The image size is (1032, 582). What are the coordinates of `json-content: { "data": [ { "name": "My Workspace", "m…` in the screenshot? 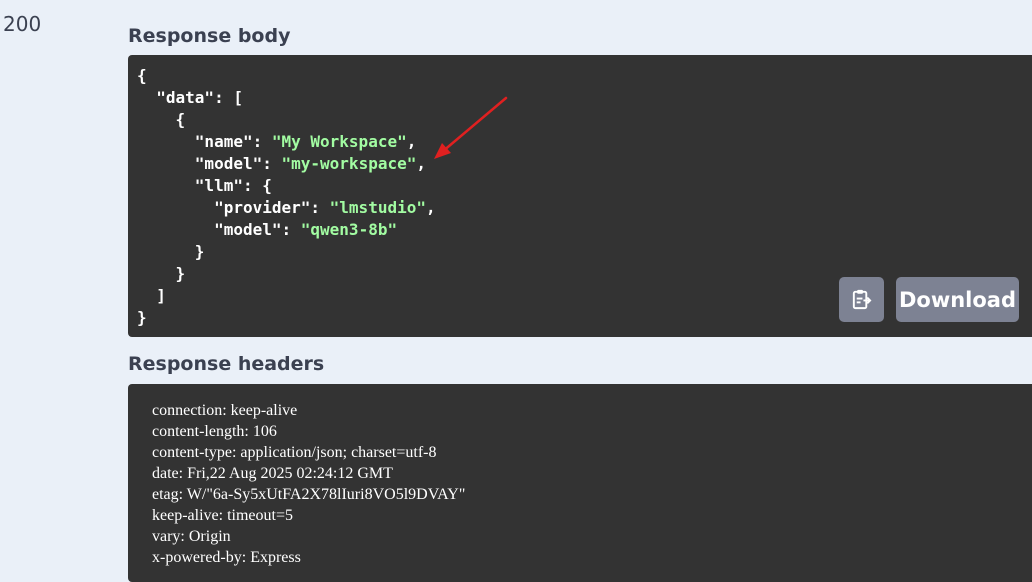 It's located at (286, 197).